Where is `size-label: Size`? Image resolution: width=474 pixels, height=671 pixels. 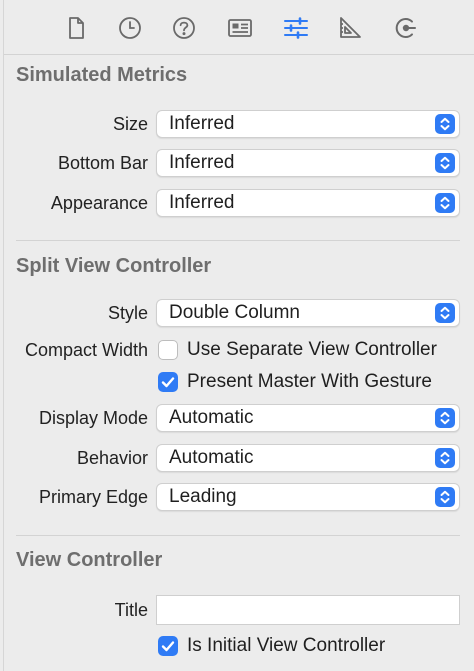
size-label: Size is located at coordinates (130, 124).